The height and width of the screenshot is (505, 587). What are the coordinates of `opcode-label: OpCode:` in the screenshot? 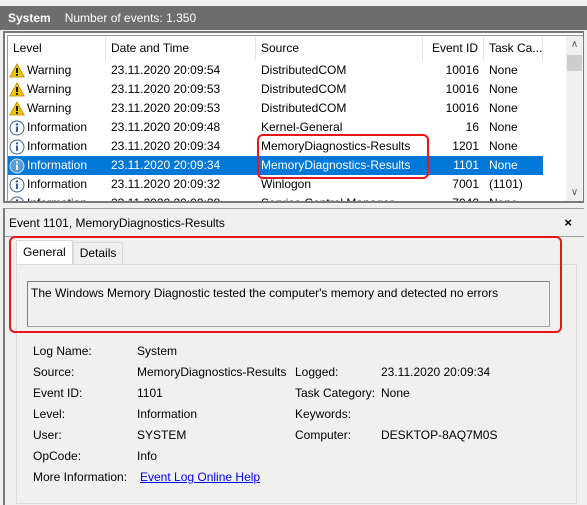 It's located at (57, 456).